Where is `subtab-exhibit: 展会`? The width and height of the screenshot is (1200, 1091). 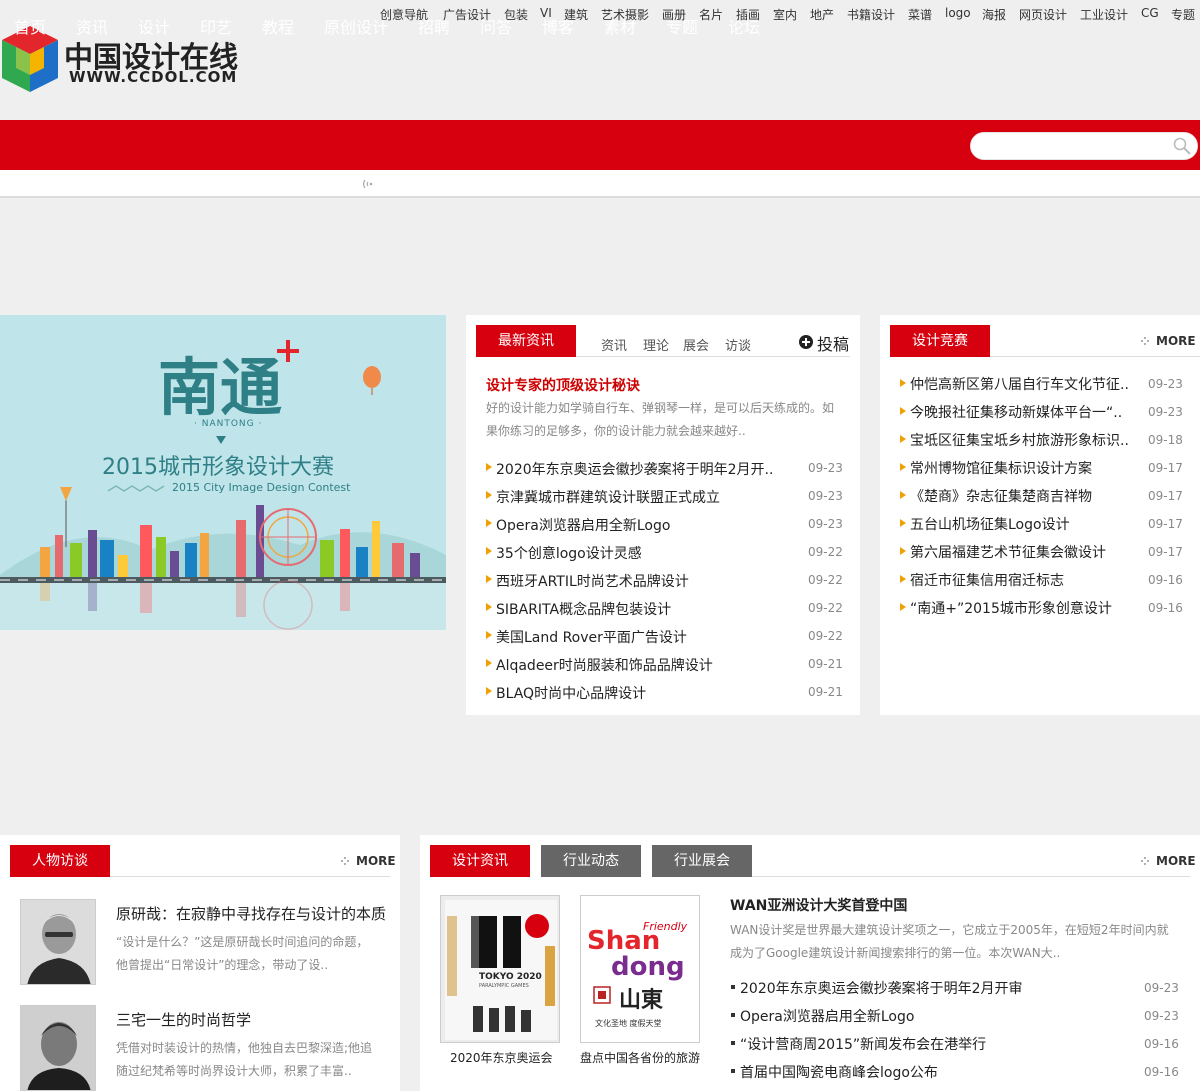 subtab-exhibit: 展会 is located at coordinates (696, 344).